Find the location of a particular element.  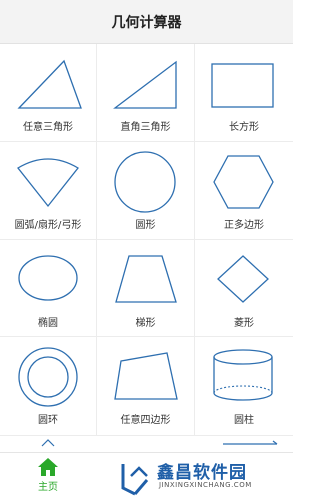

ring-icon is located at coordinates (48, 373).